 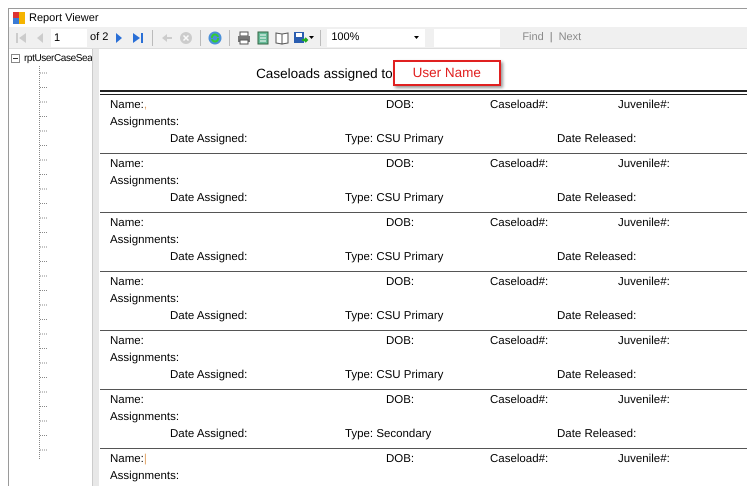 What do you see at coordinates (467, 37) in the screenshot?
I see `find-field` at bounding box center [467, 37].